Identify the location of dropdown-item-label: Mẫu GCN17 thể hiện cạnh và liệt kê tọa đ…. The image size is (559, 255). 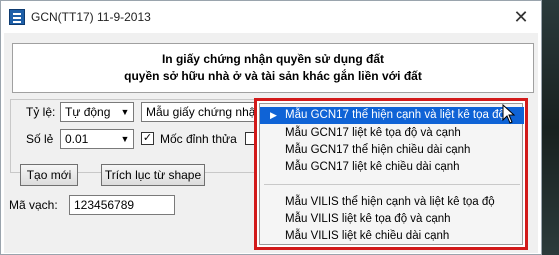
(395, 115).